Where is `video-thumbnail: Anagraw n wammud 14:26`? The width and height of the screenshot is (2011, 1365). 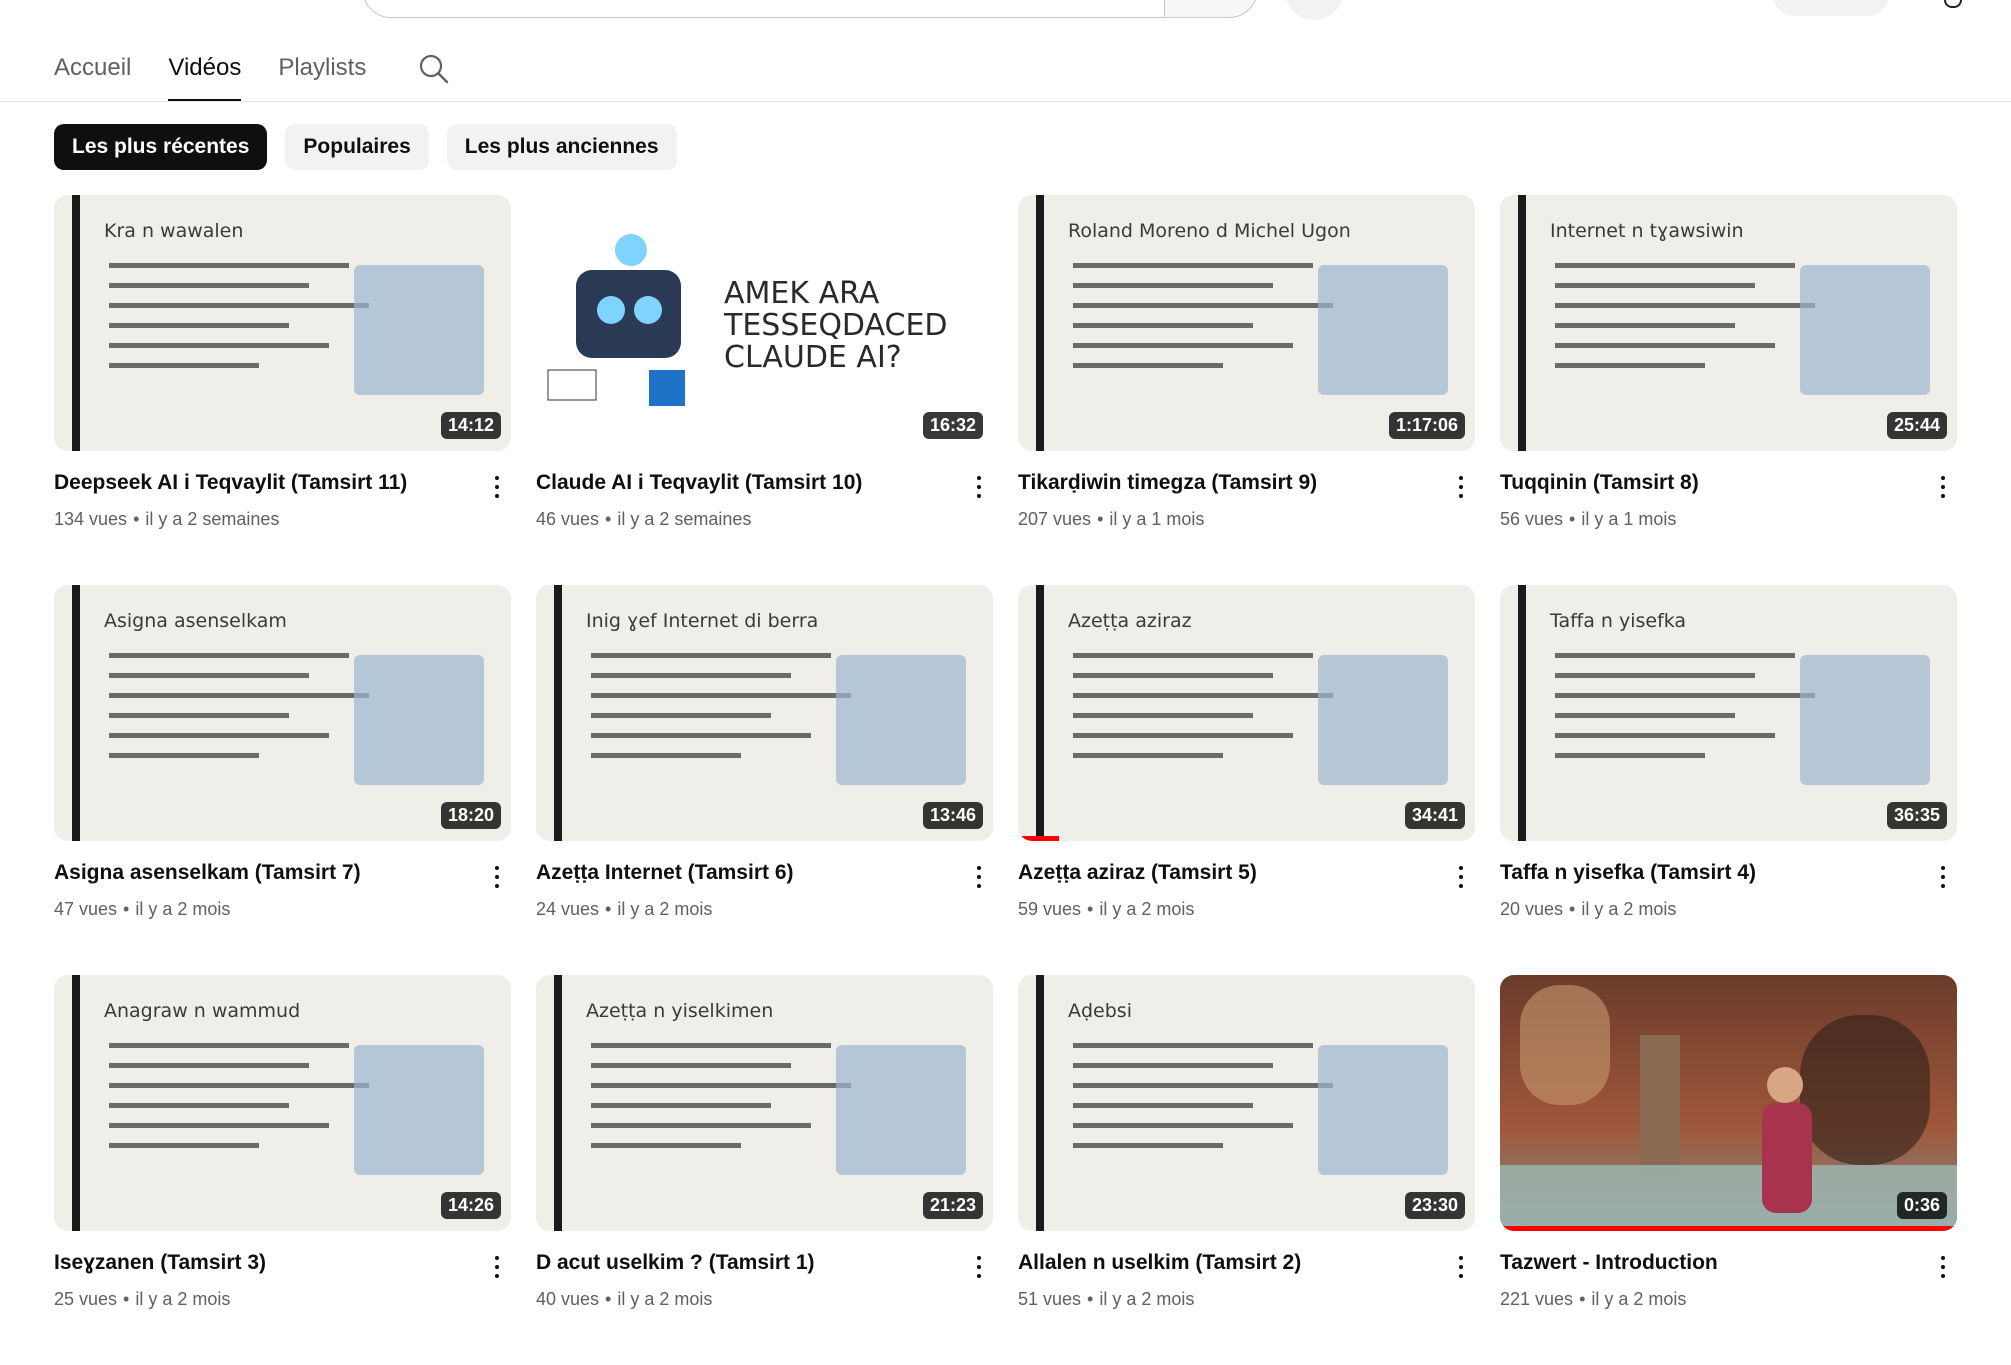 video-thumbnail: Anagraw n wammud 14:26 is located at coordinates (282, 1103).